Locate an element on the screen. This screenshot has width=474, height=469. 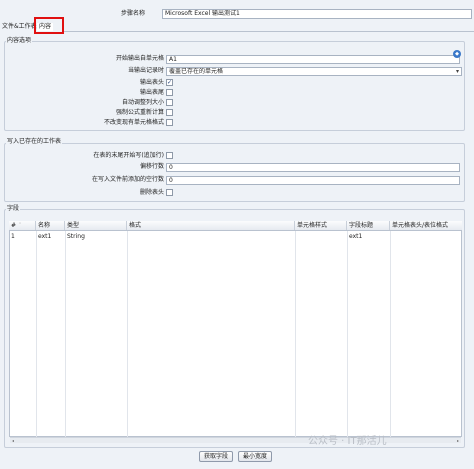
start-cell-label: 开始输出自单元格 is located at coordinates (139, 58).